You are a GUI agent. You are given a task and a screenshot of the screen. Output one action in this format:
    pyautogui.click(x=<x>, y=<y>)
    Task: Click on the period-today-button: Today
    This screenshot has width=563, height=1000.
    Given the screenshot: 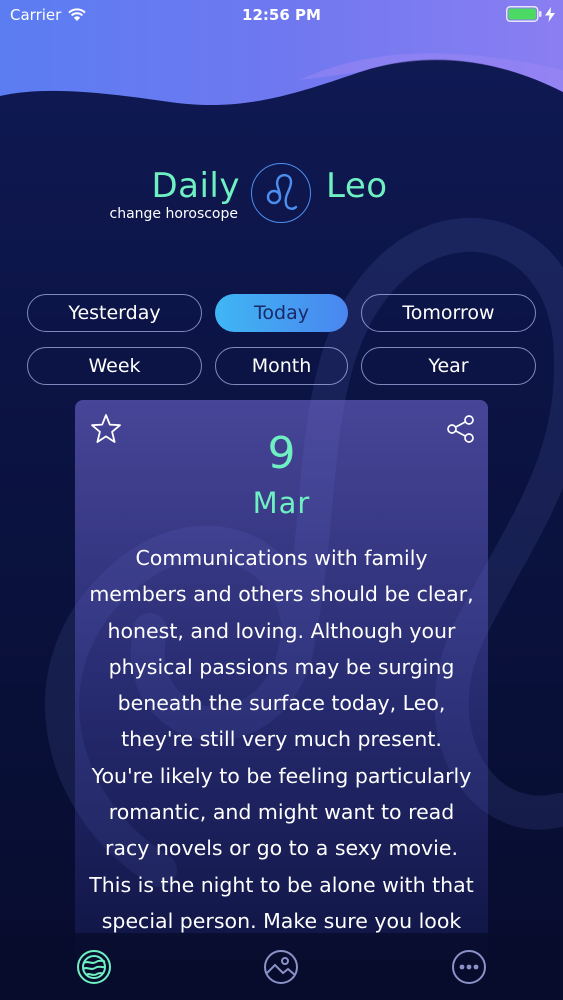 What is the action you would take?
    pyautogui.click(x=281, y=313)
    